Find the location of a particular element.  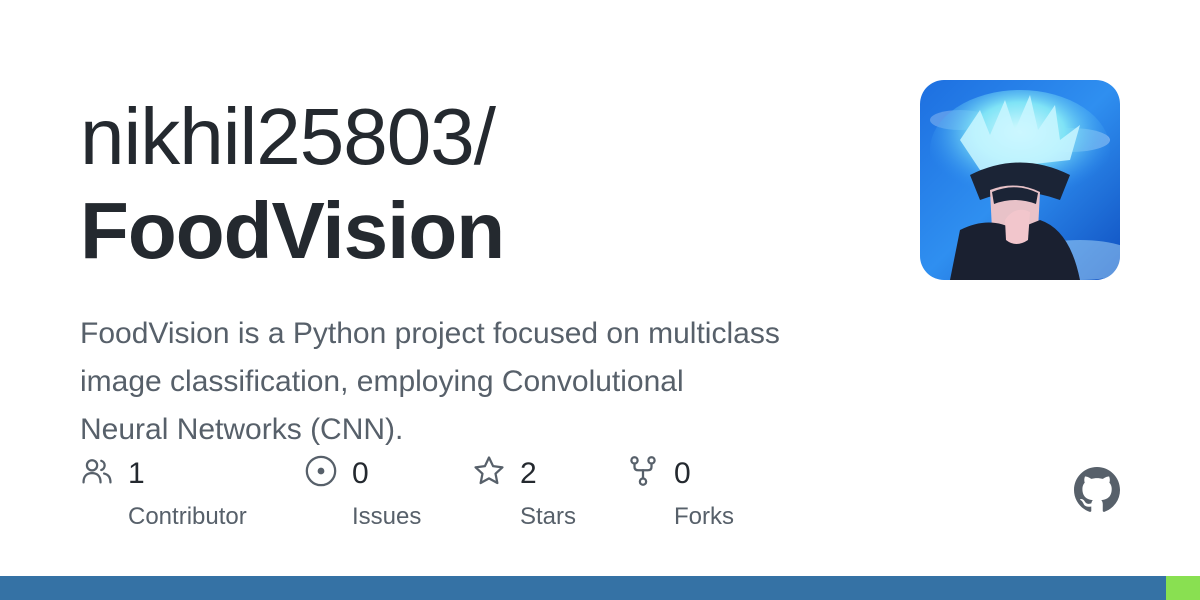

issue-opened-icon is located at coordinates (321, 471).